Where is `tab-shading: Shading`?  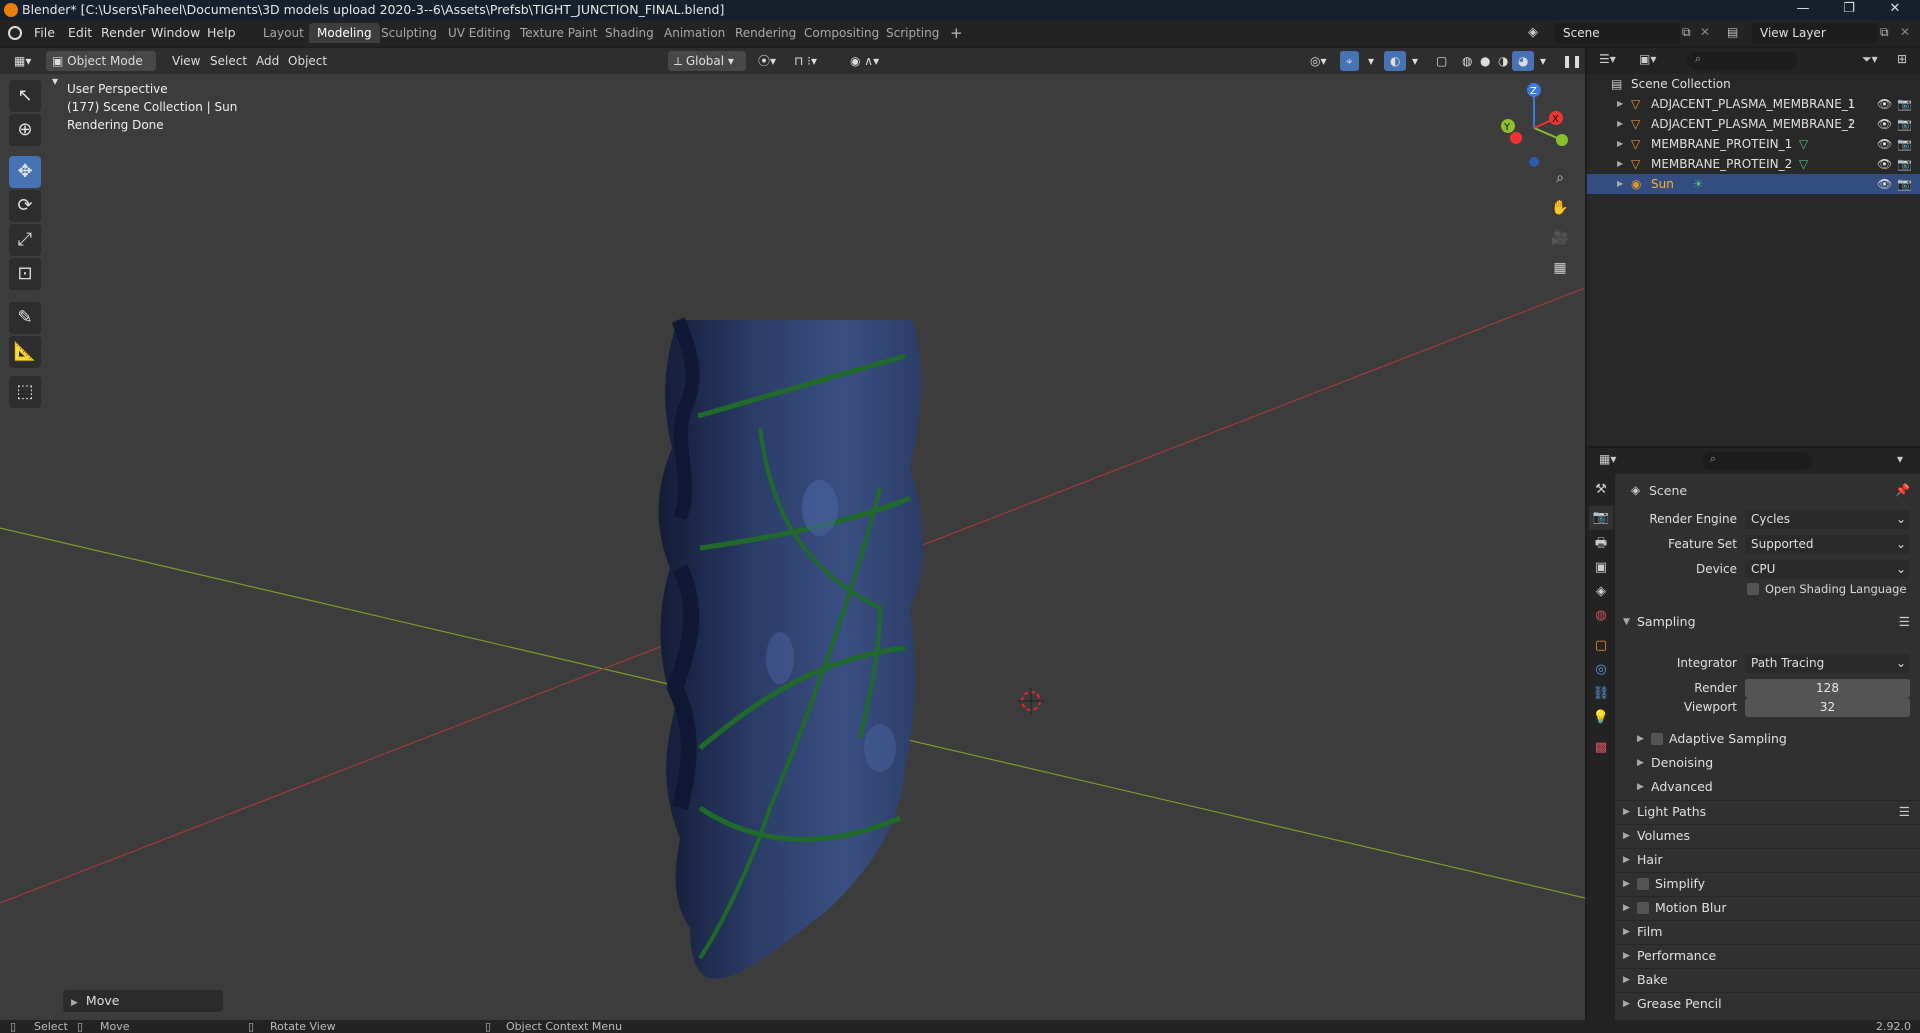 tab-shading: Shading is located at coordinates (629, 33).